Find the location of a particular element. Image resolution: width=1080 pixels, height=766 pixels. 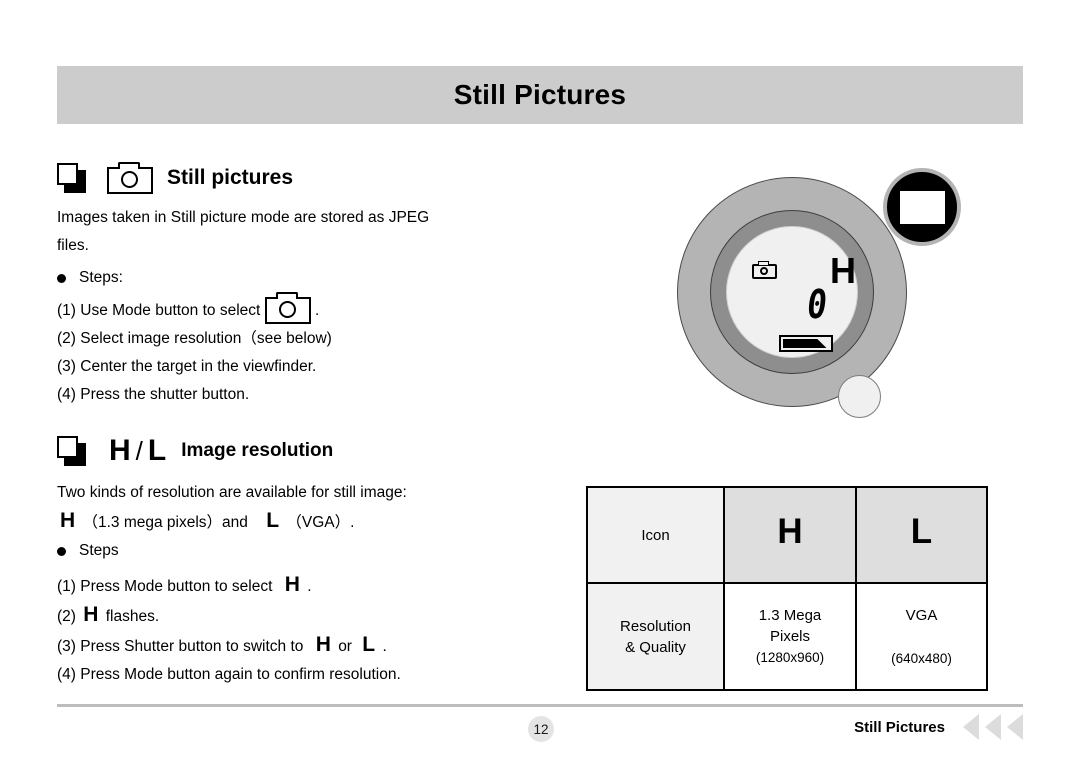

resolution-step-3-glyph-l: L is located at coordinates (369, 644).